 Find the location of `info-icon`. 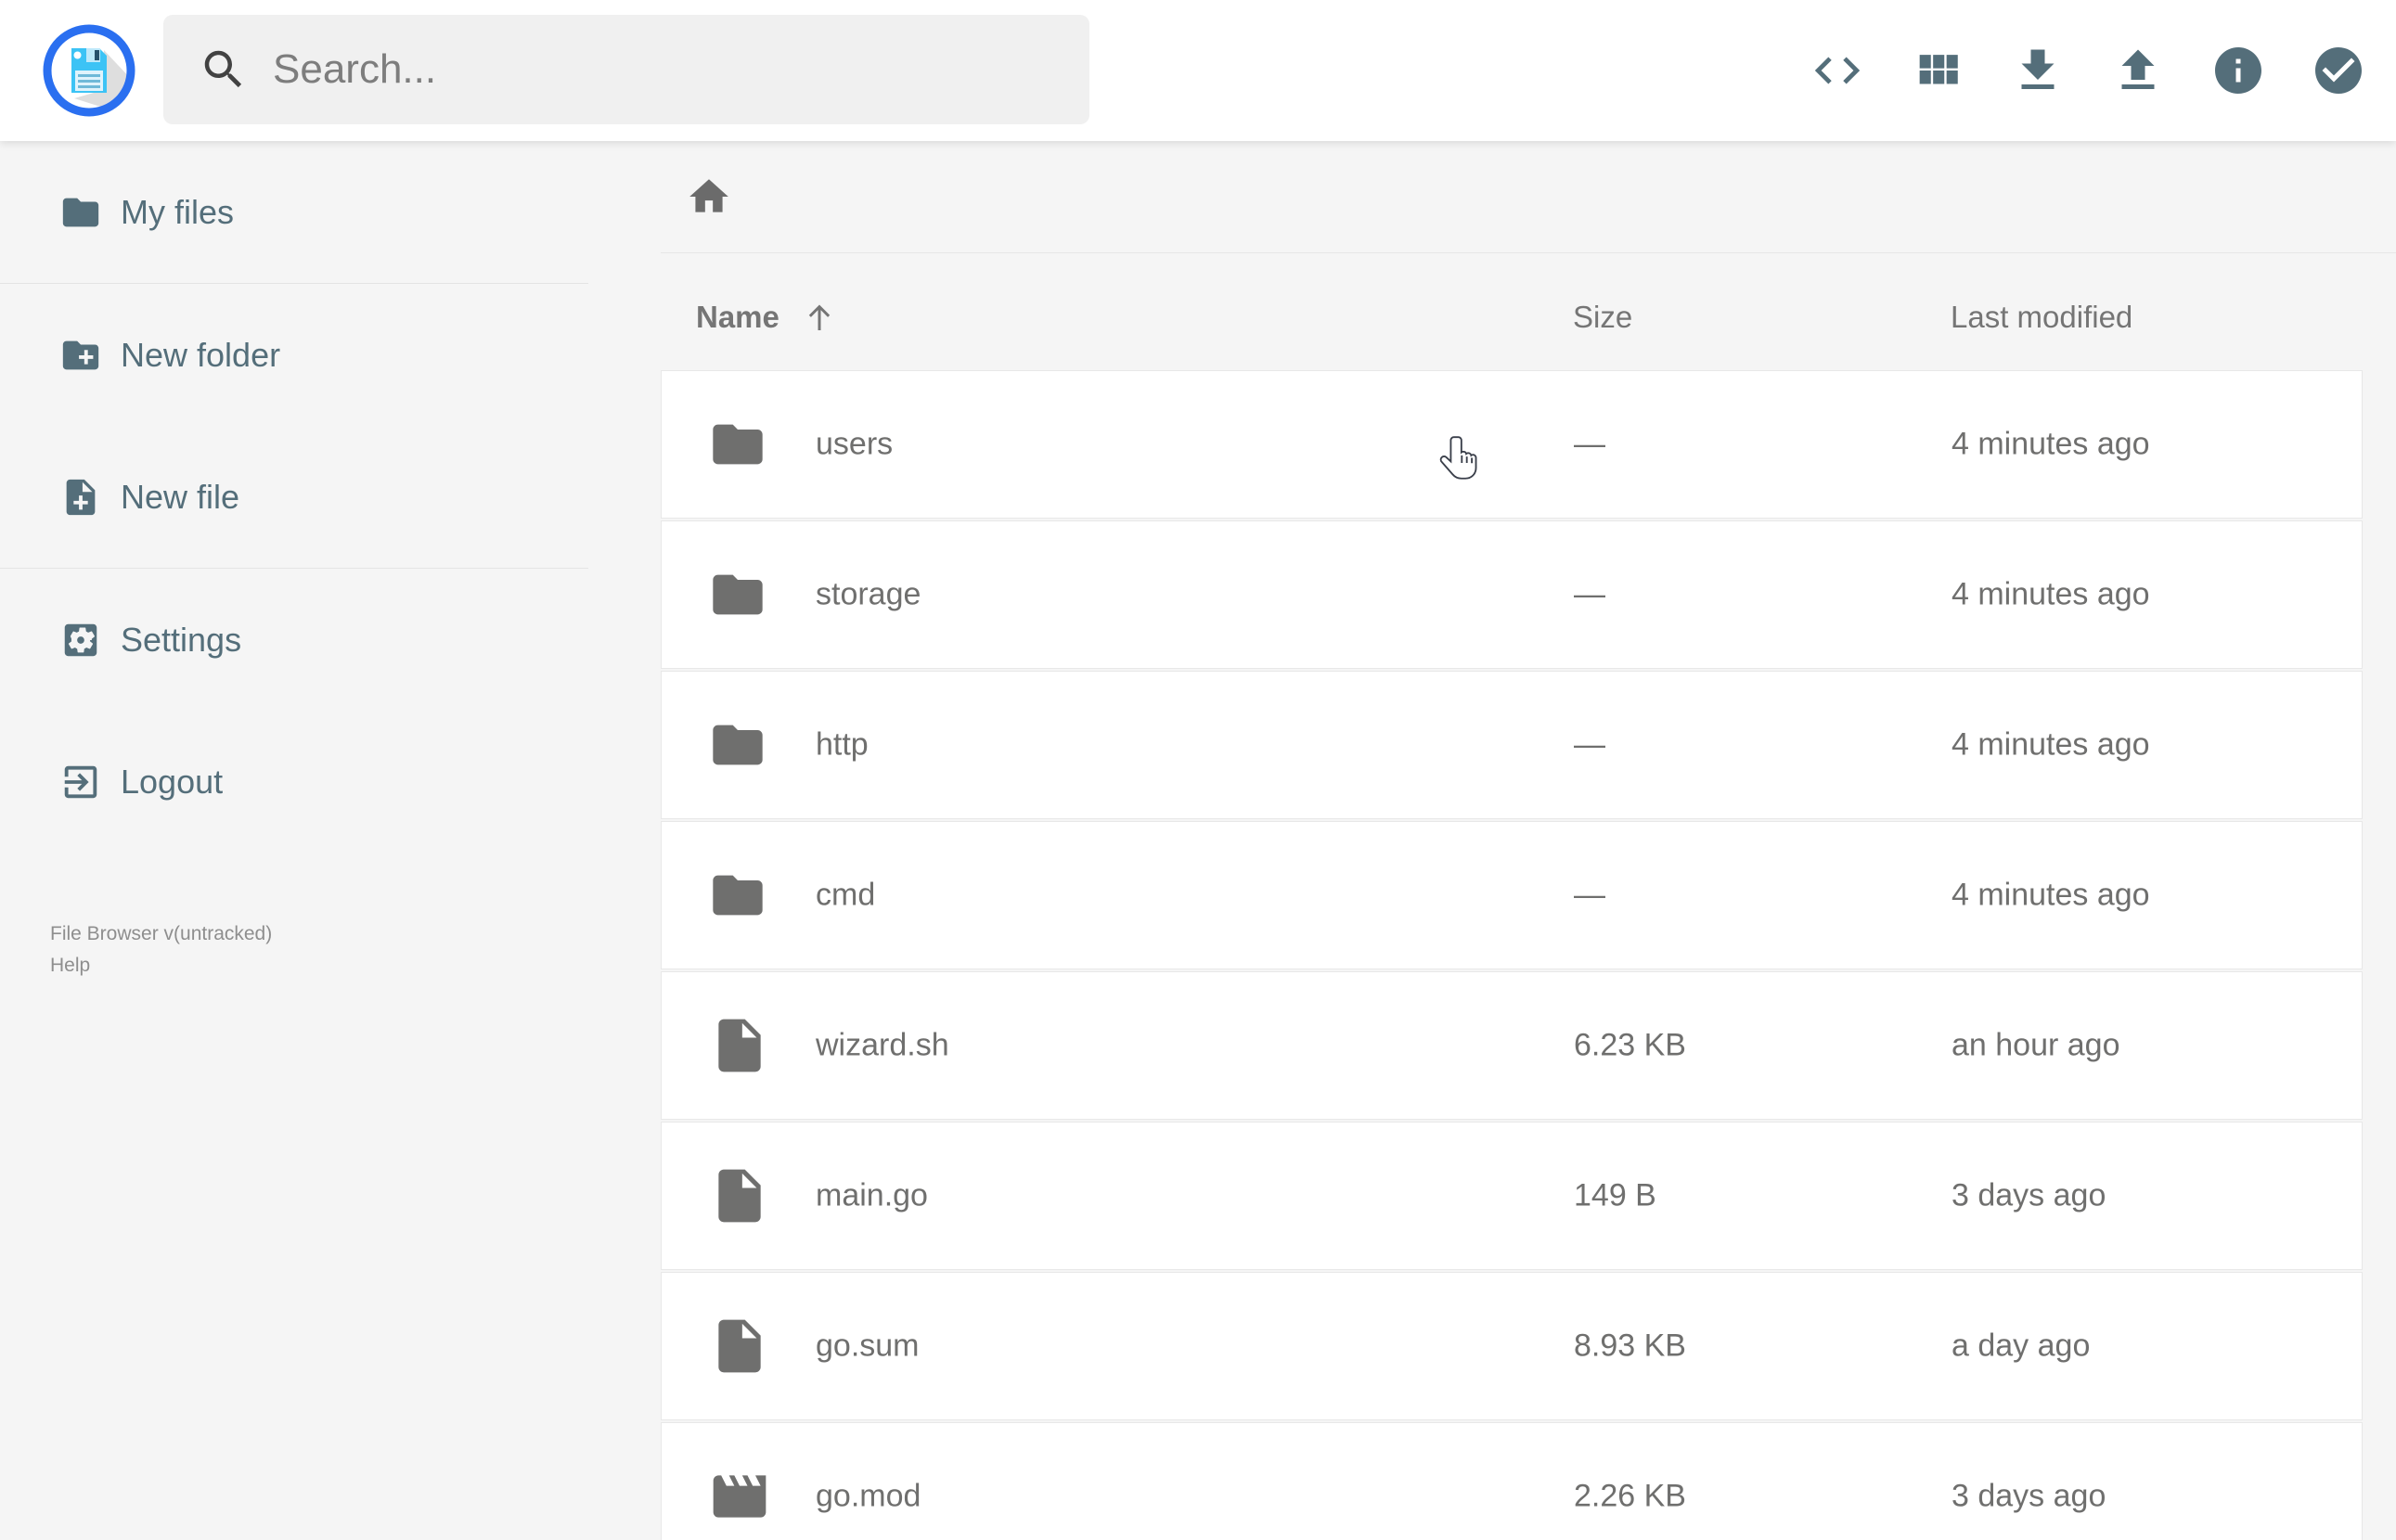

info-icon is located at coordinates (2238, 70).